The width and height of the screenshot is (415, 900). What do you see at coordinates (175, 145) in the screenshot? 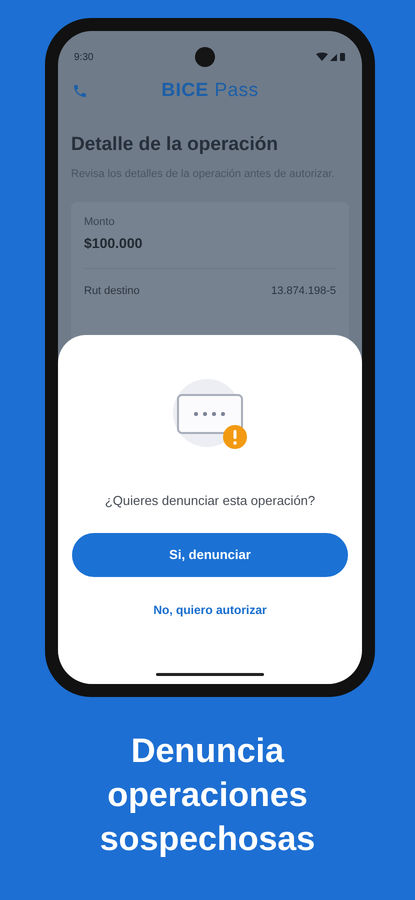
I see `page-title: Detalle de la operación` at bounding box center [175, 145].